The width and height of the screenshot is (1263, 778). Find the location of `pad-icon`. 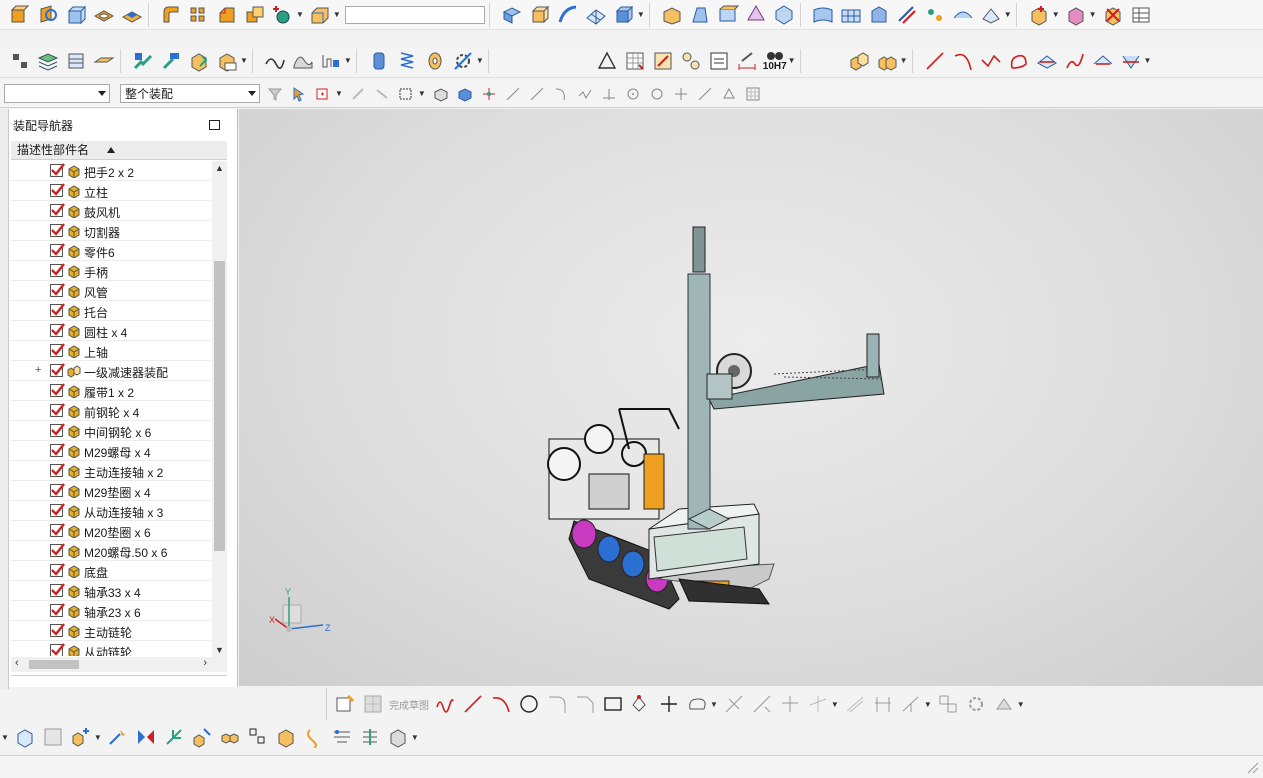

pad-icon is located at coordinates (132, 15).